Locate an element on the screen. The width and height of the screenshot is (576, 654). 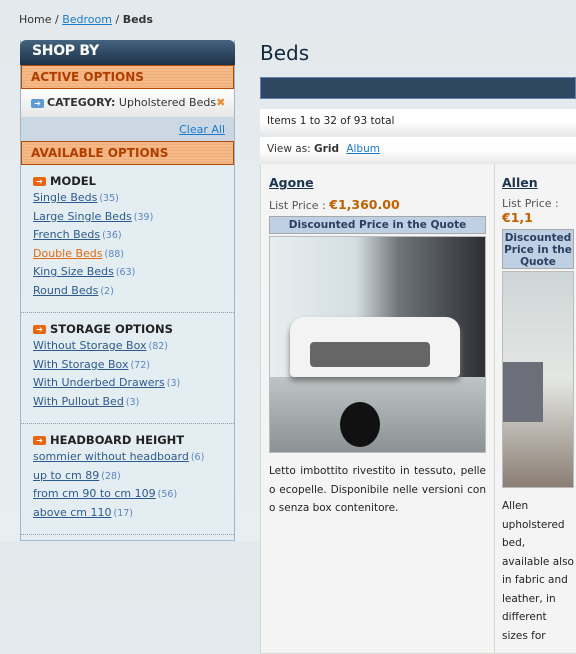
filter-section-title: ➔ HEADBOARD HEIGHT is located at coordinates (133, 440).